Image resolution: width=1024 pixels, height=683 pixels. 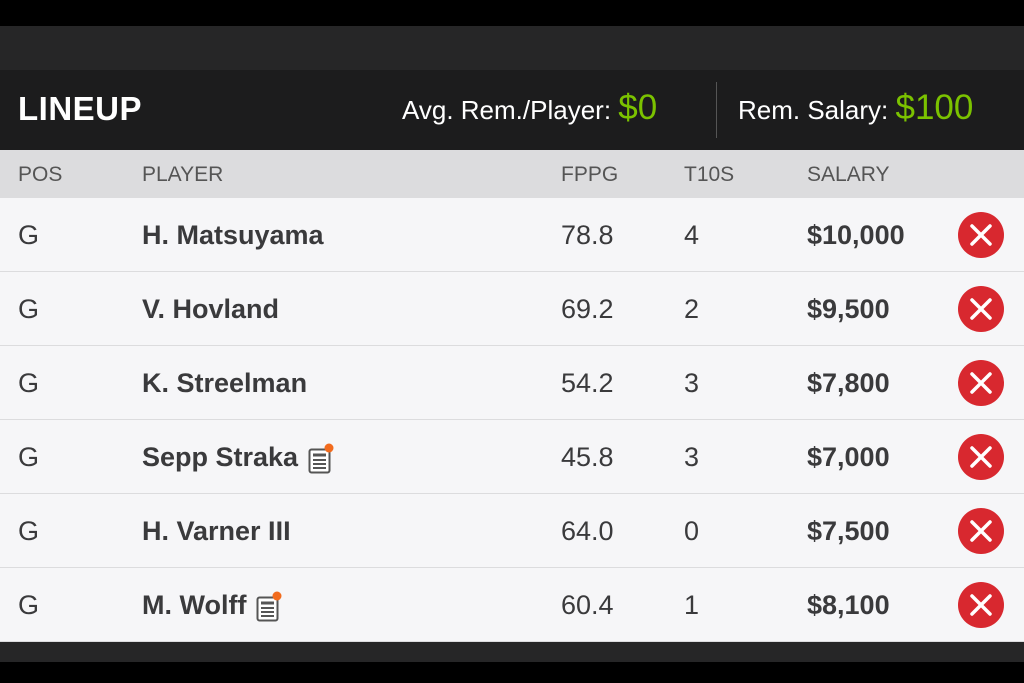 I want to click on salary-cell: $7,000, so click(x=848, y=457).